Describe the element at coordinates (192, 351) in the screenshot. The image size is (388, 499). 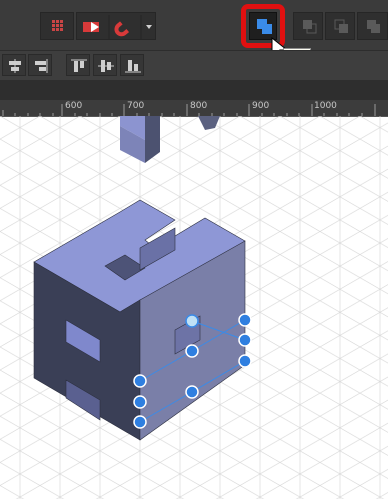
I see `handle-top-middle` at that location.